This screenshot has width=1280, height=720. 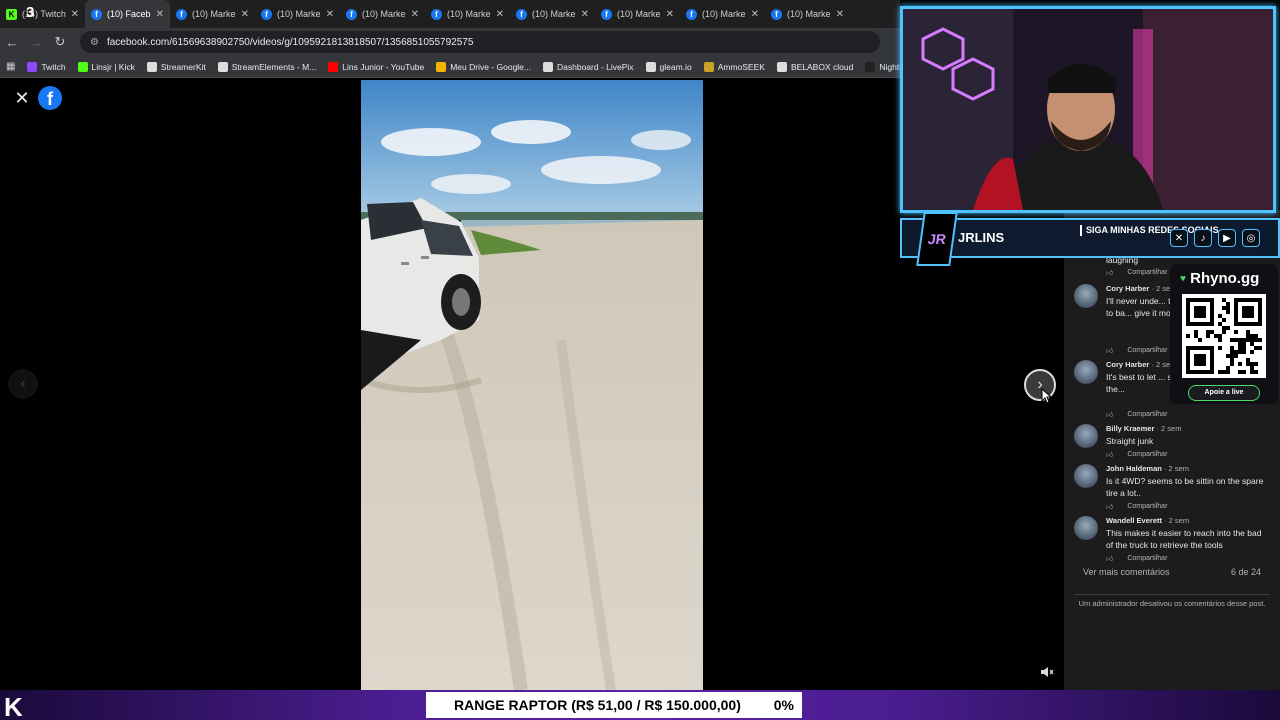 What do you see at coordinates (1143, 428) in the screenshot?
I see `comment-author: Billy Kraemer · 2 sem` at bounding box center [1143, 428].